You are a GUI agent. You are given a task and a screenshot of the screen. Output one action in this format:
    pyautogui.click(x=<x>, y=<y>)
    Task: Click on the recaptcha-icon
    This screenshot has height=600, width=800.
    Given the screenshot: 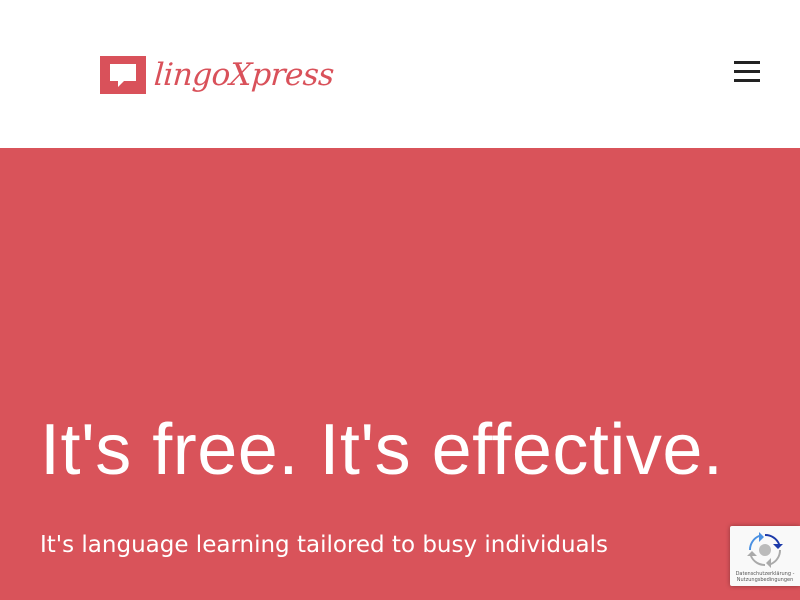 What is the action you would take?
    pyautogui.click(x=765, y=550)
    